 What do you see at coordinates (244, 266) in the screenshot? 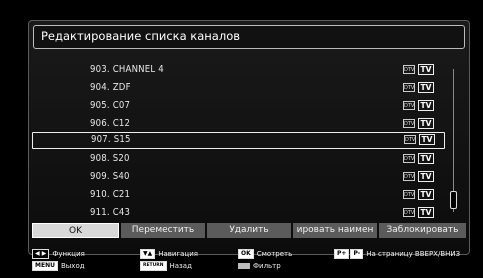
I see `green-key-icon` at bounding box center [244, 266].